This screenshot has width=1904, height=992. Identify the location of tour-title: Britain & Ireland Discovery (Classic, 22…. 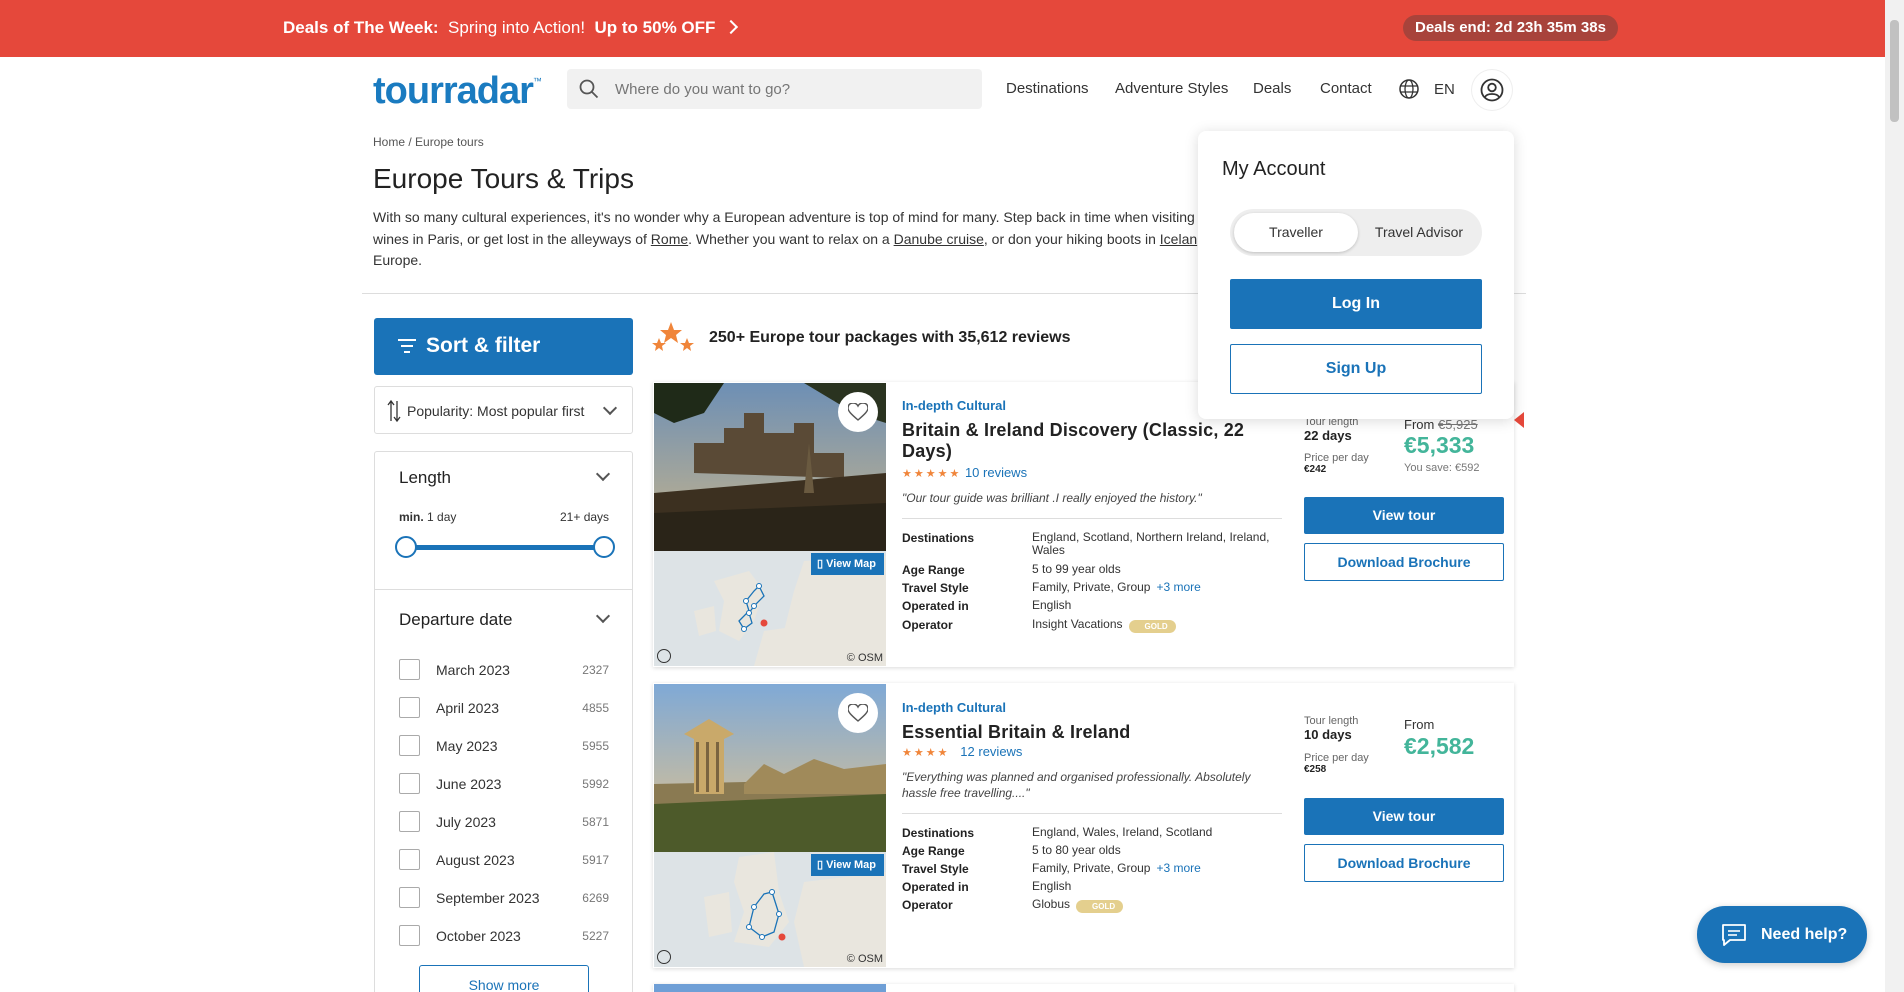
(1087, 441).